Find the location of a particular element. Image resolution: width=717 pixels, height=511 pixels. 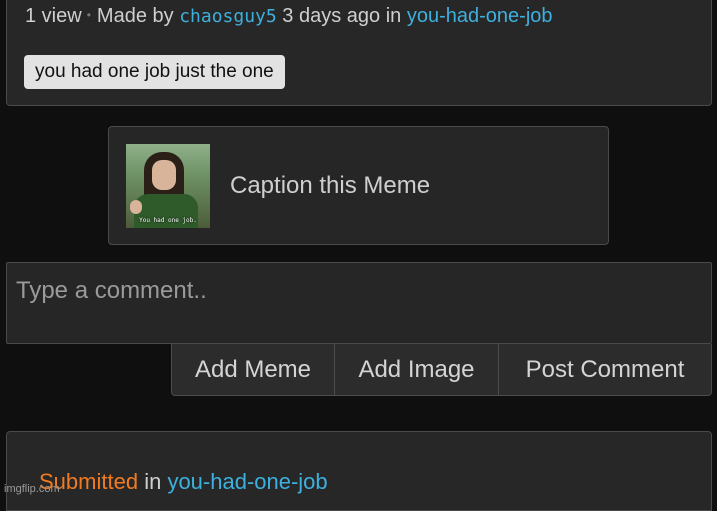

post-comment-button: Post Comment is located at coordinates (605, 370).